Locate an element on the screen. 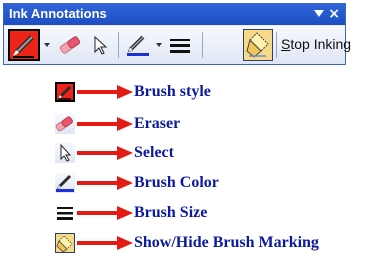 This screenshot has height=258, width=381. legend-row-brush-style: Brush style is located at coordinates (190, 92).